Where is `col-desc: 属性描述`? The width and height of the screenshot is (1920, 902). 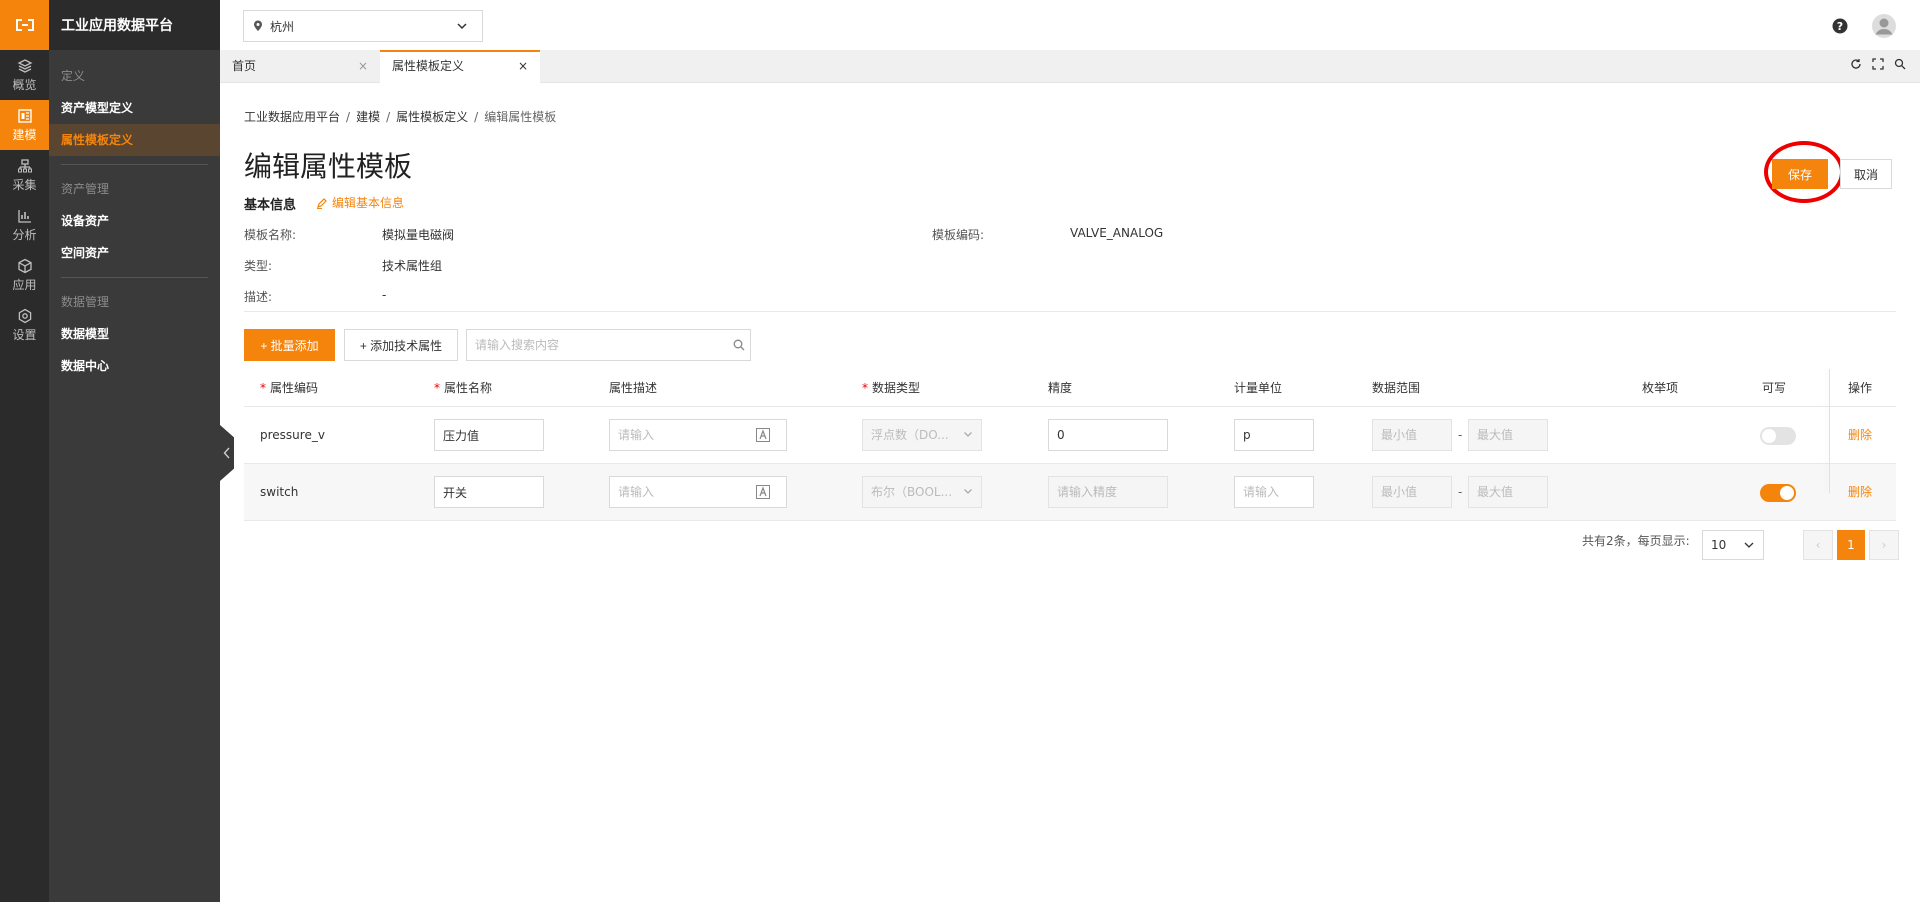
col-desc: 属性描述 is located at coordinates (633, 388).